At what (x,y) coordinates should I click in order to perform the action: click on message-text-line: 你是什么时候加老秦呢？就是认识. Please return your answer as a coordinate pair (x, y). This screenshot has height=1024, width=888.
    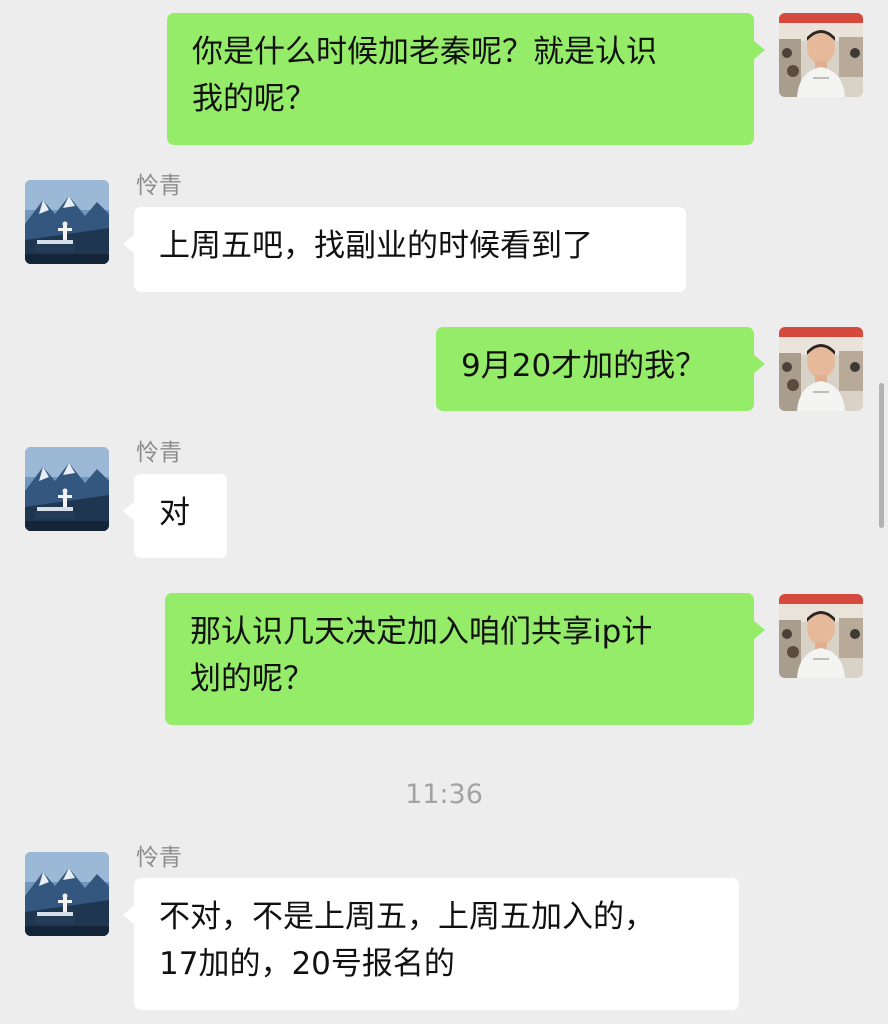
    Looking at the image, I should click on (424, 52).